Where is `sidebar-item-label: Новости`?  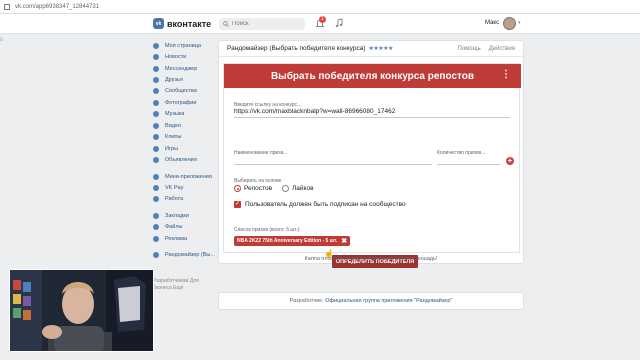 sidebar-item-label: Новости is located at coordinates (176, 57).